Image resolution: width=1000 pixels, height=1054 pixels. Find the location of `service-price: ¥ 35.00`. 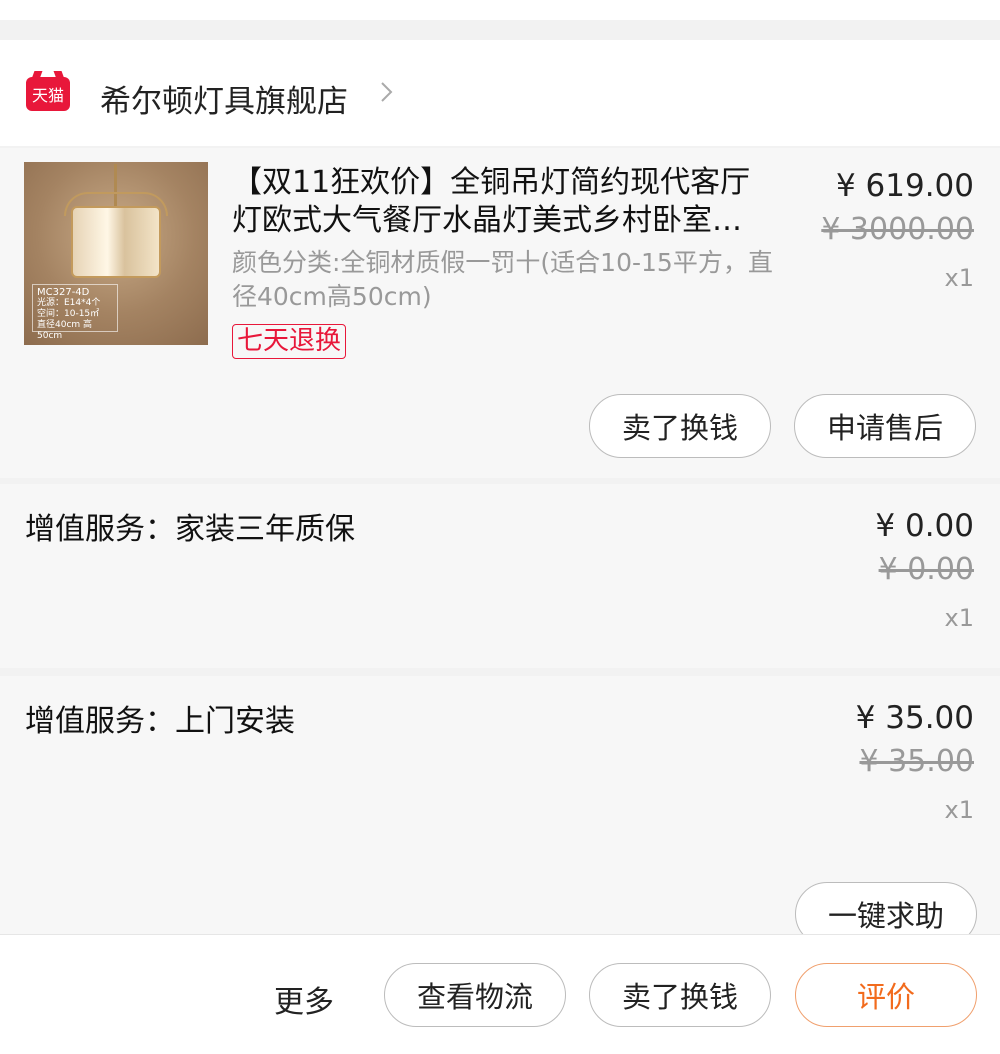

service-price: ¥ 35.00 is located at coordinates (914, 718).